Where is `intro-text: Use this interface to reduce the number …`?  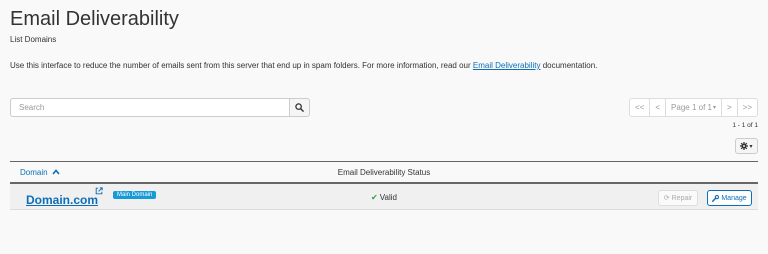
intro-text: Use this interface to reduce the number … is located at coordinates (303, 65).